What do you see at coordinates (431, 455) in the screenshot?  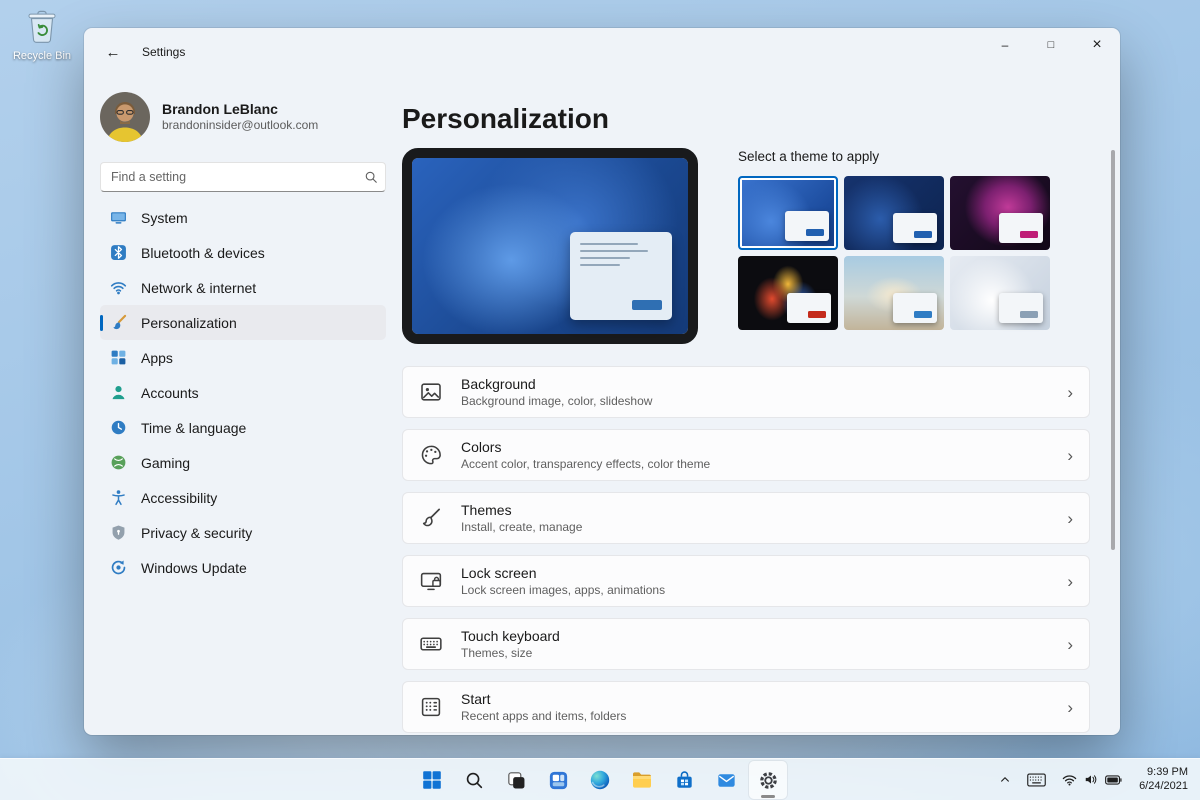 I see `palette-icon` at bounding box center [431, 455].